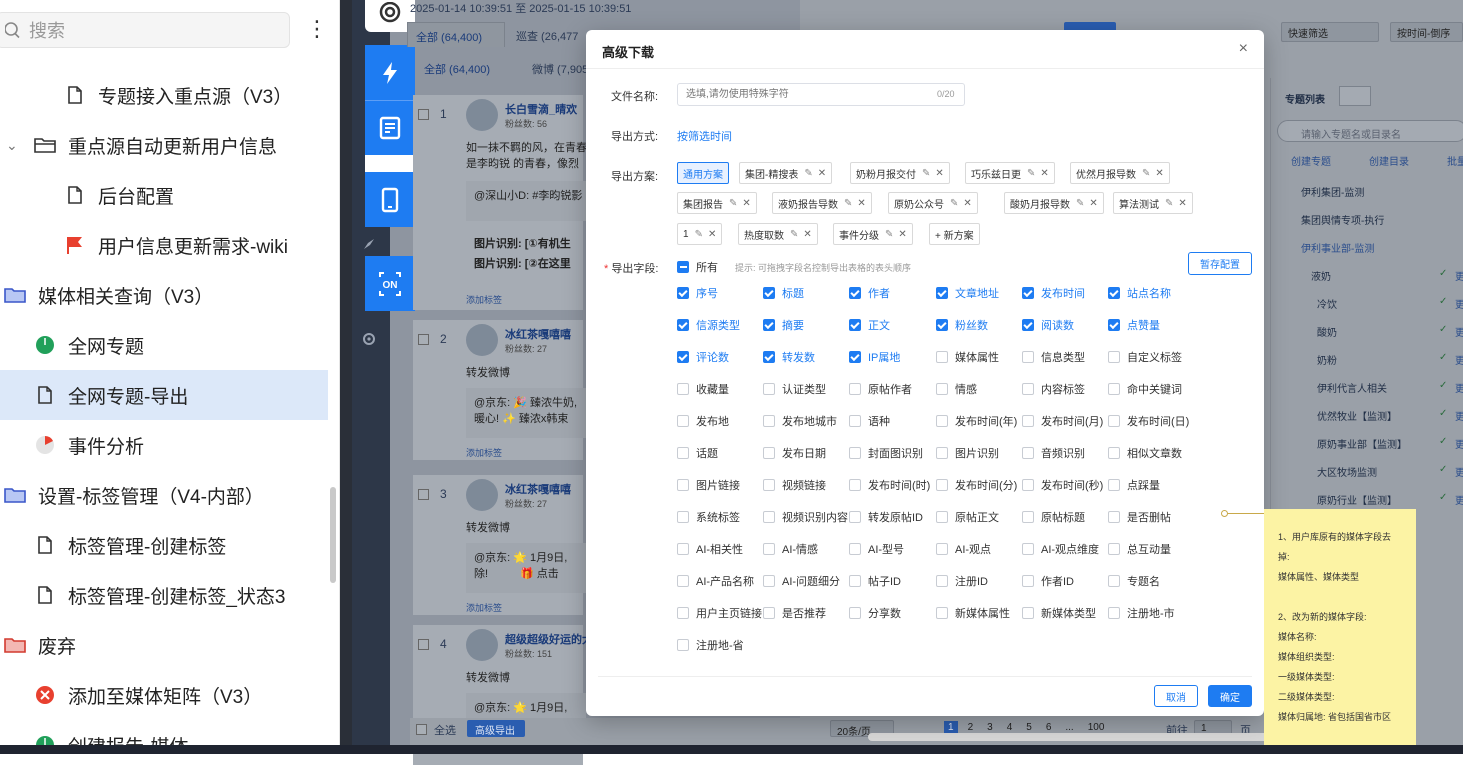  I want to click on chevron-down-icon: ⌄, so click(12, 145).